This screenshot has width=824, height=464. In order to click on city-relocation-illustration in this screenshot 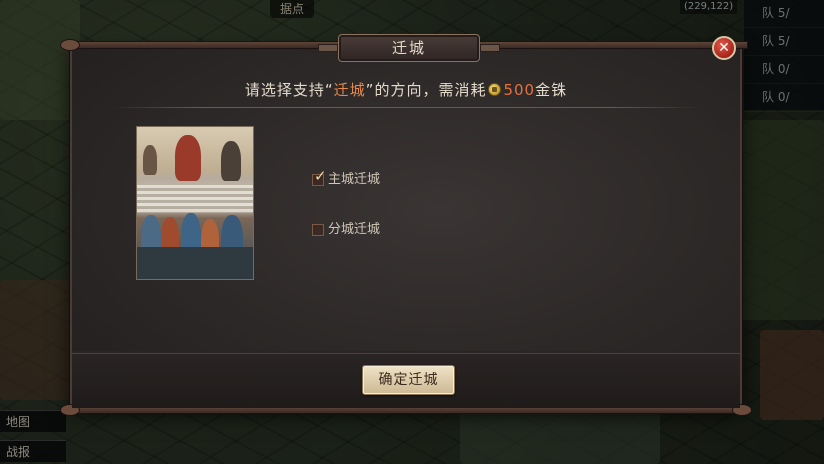, I will do `click(195, 203)`.